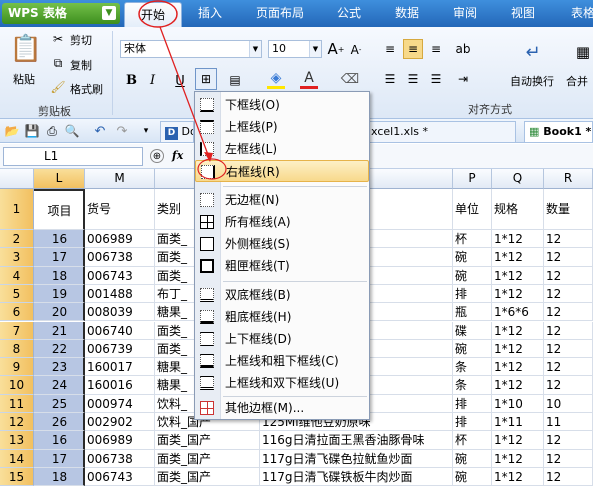 The width and height of the screenshot is (593, 496). Describe the element at coordinates (17, 367) in the screenshot. I see `row-header: 9` at that location.